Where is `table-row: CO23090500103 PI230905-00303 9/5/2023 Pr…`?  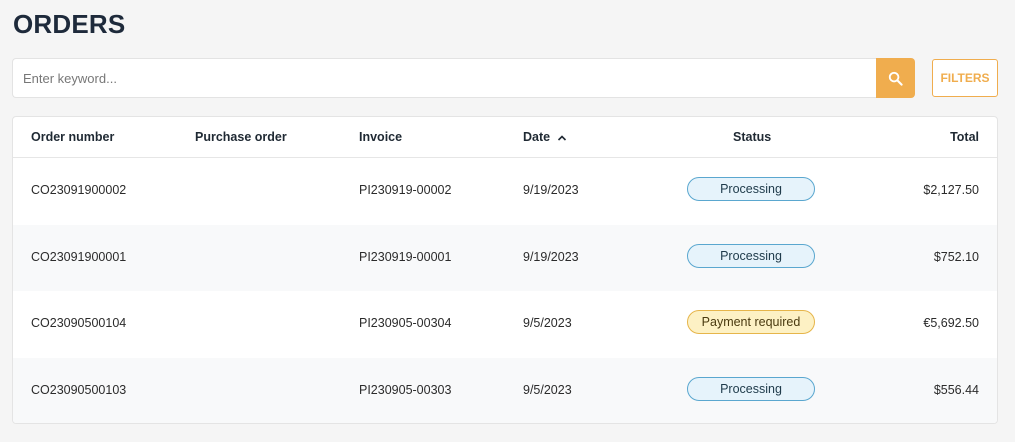 table-row: CO23090500103 PI230905-00303 9/5/2023 Pr… is located at coordinates (505, 390).